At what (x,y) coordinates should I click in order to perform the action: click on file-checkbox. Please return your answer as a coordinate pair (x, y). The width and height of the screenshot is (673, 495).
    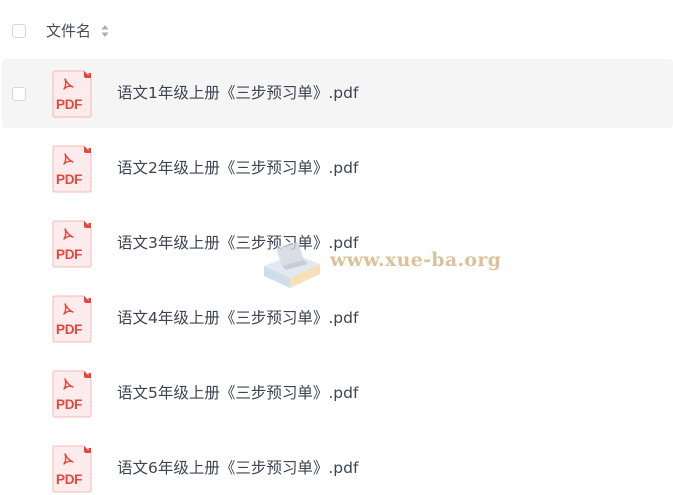
    Looking at the image, I should click on (19, 94).